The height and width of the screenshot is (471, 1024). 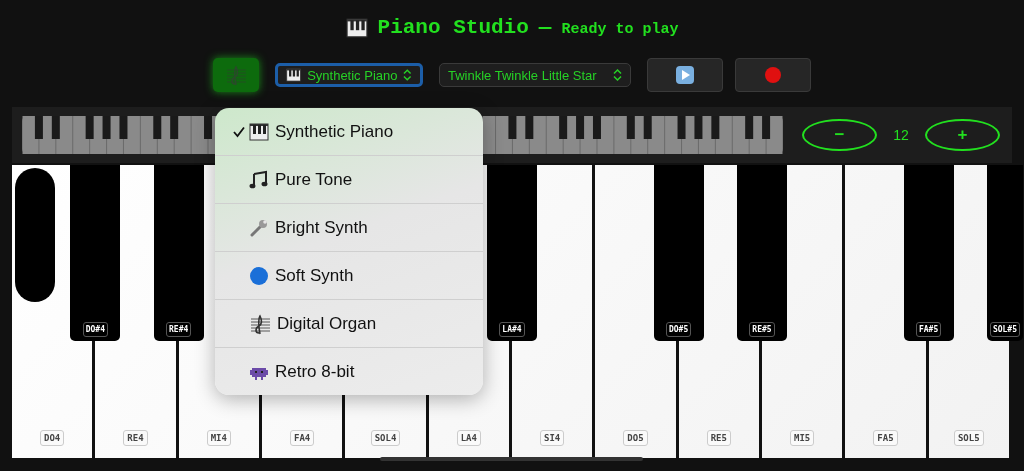 What do you see at coordinates (385, 438) in the screenshot?
I see `note-label: SOL4` at bounding box center [385, 438].